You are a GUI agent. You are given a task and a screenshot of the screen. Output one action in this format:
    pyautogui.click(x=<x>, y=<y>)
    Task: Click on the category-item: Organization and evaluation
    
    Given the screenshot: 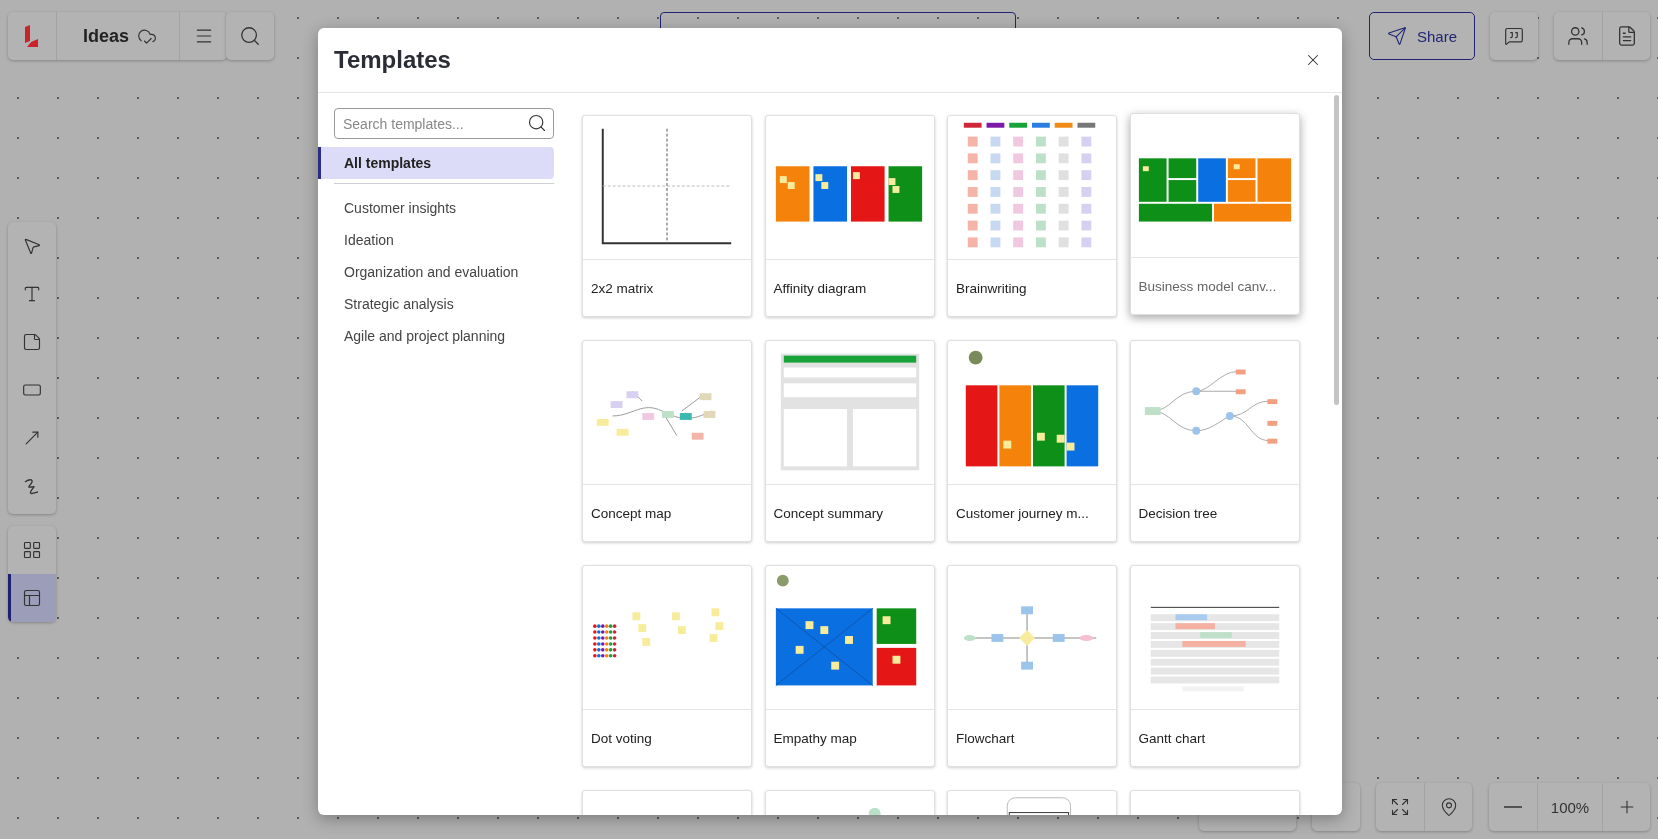 What is the action you would take?
    pyautogui.click(x=436, y=272)
    